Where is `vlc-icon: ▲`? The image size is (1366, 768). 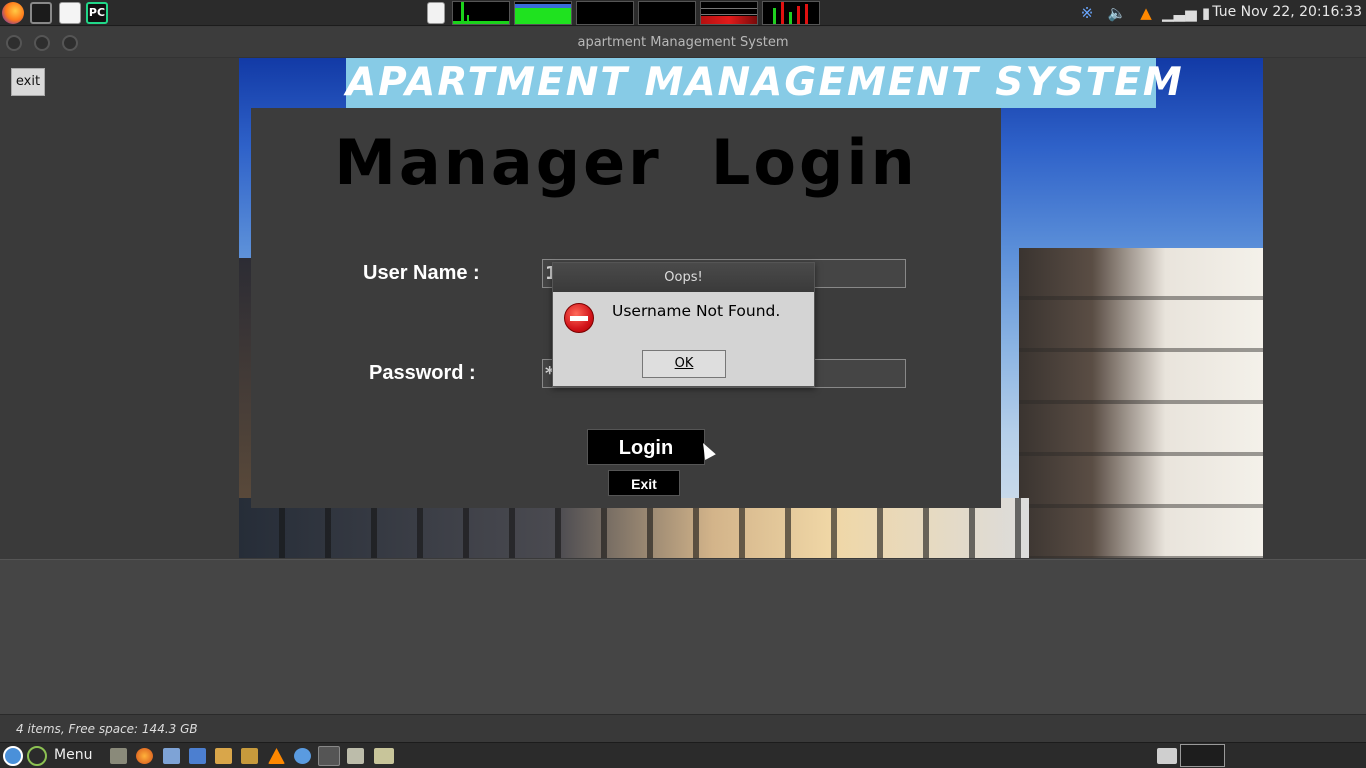
vlc-icon: ▲ is located at coordinates (1146, 13).